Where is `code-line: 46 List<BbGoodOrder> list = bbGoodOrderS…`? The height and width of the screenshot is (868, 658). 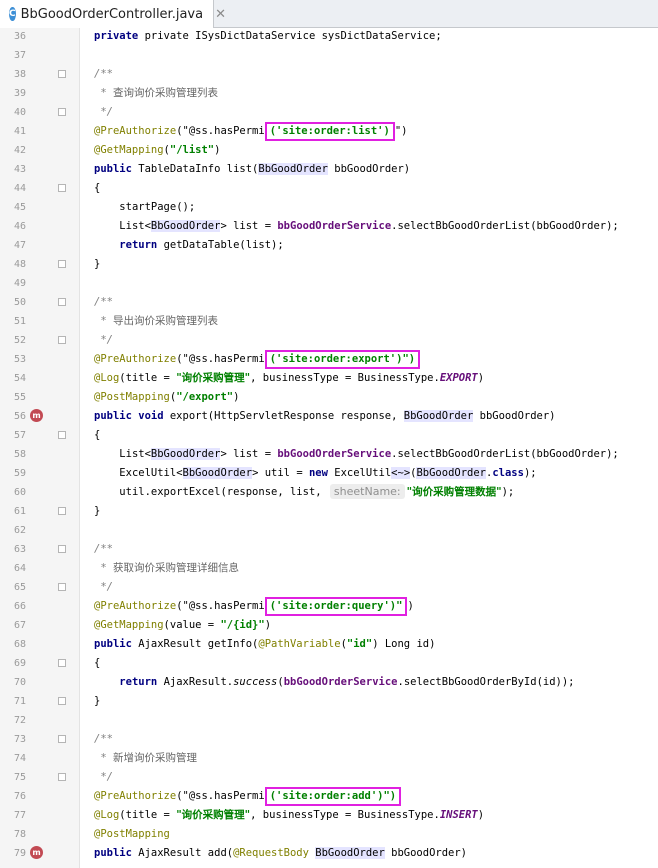
code-line: 46 List<BbGoodOrder> list = bbGoodOrderS… is located at coordinates (329, 226).